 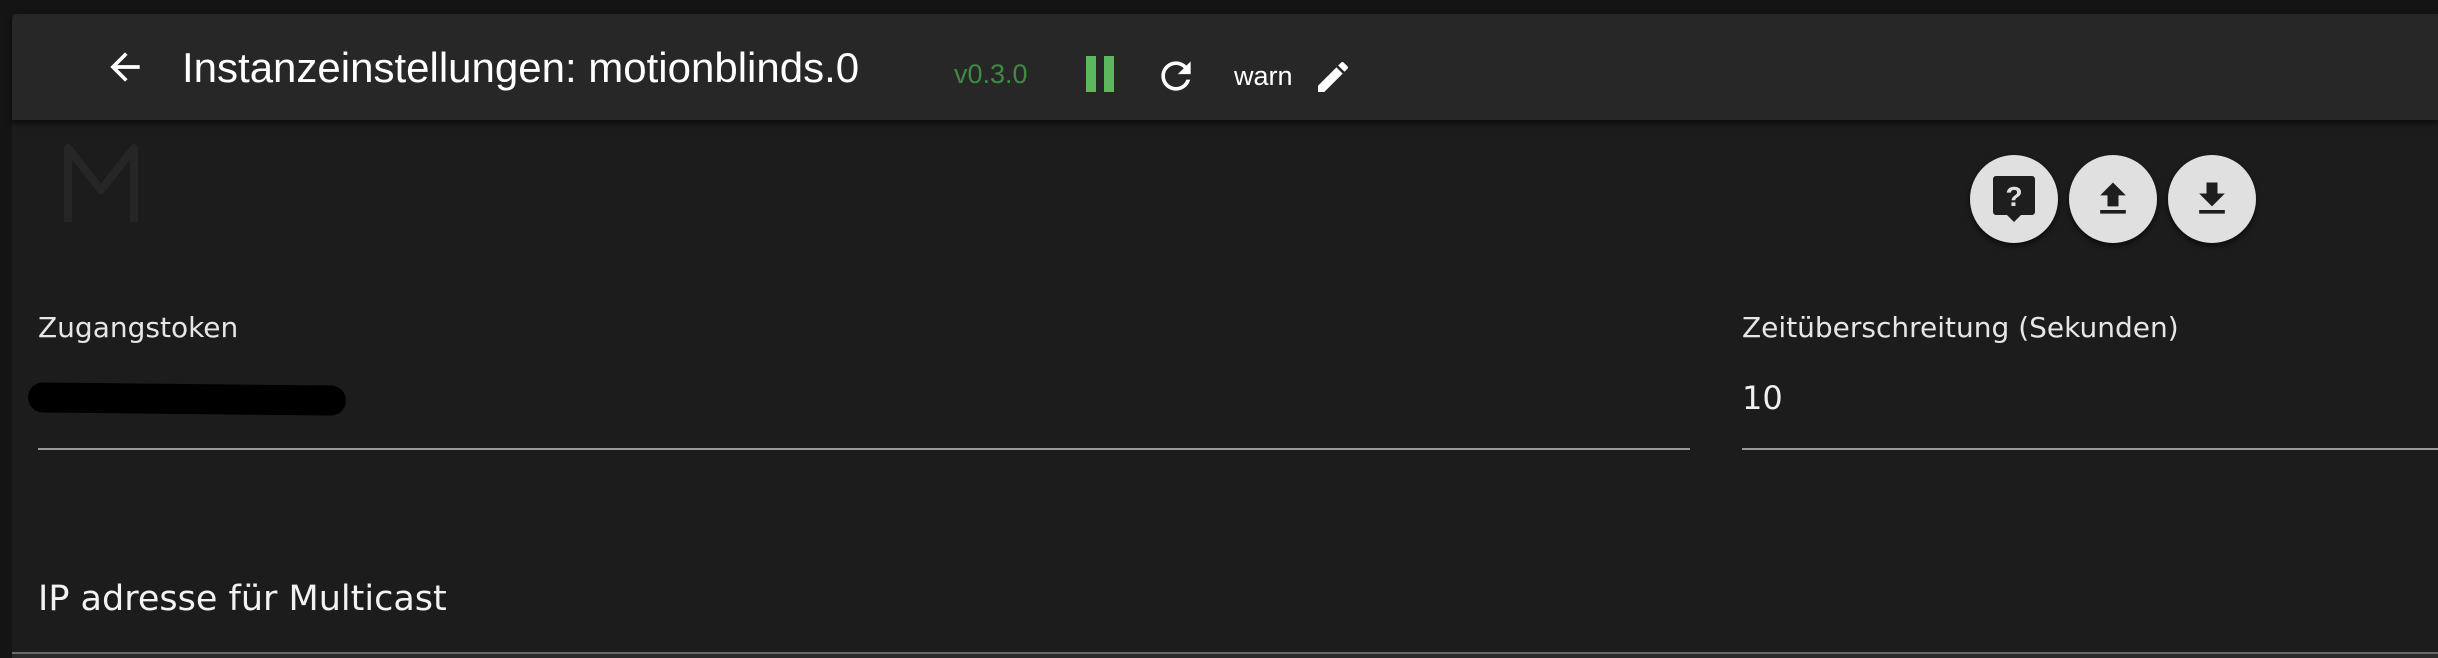 I want to click on token-input-underline, so click(x=864, y=449).